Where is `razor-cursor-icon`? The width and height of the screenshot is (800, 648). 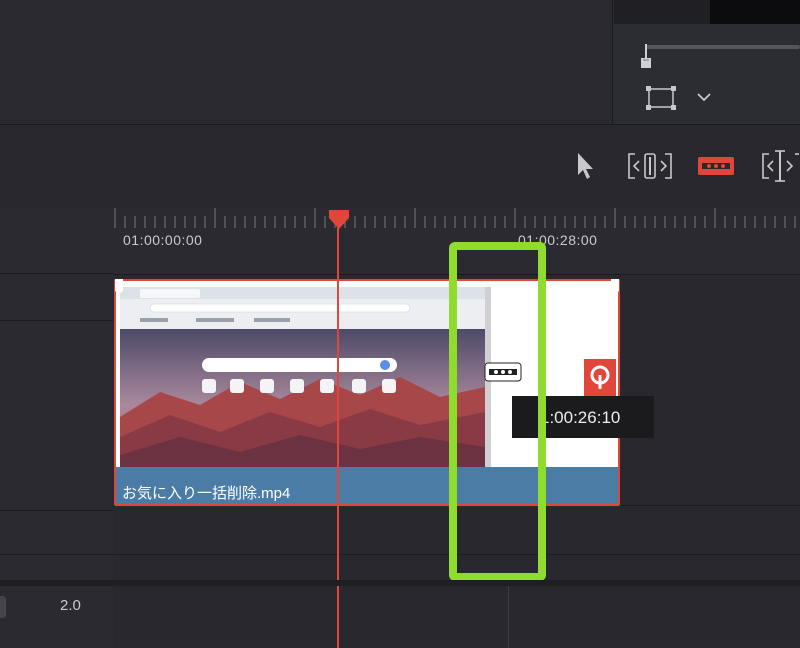
razor-cursor-icon is located at coordinates (503, 372).